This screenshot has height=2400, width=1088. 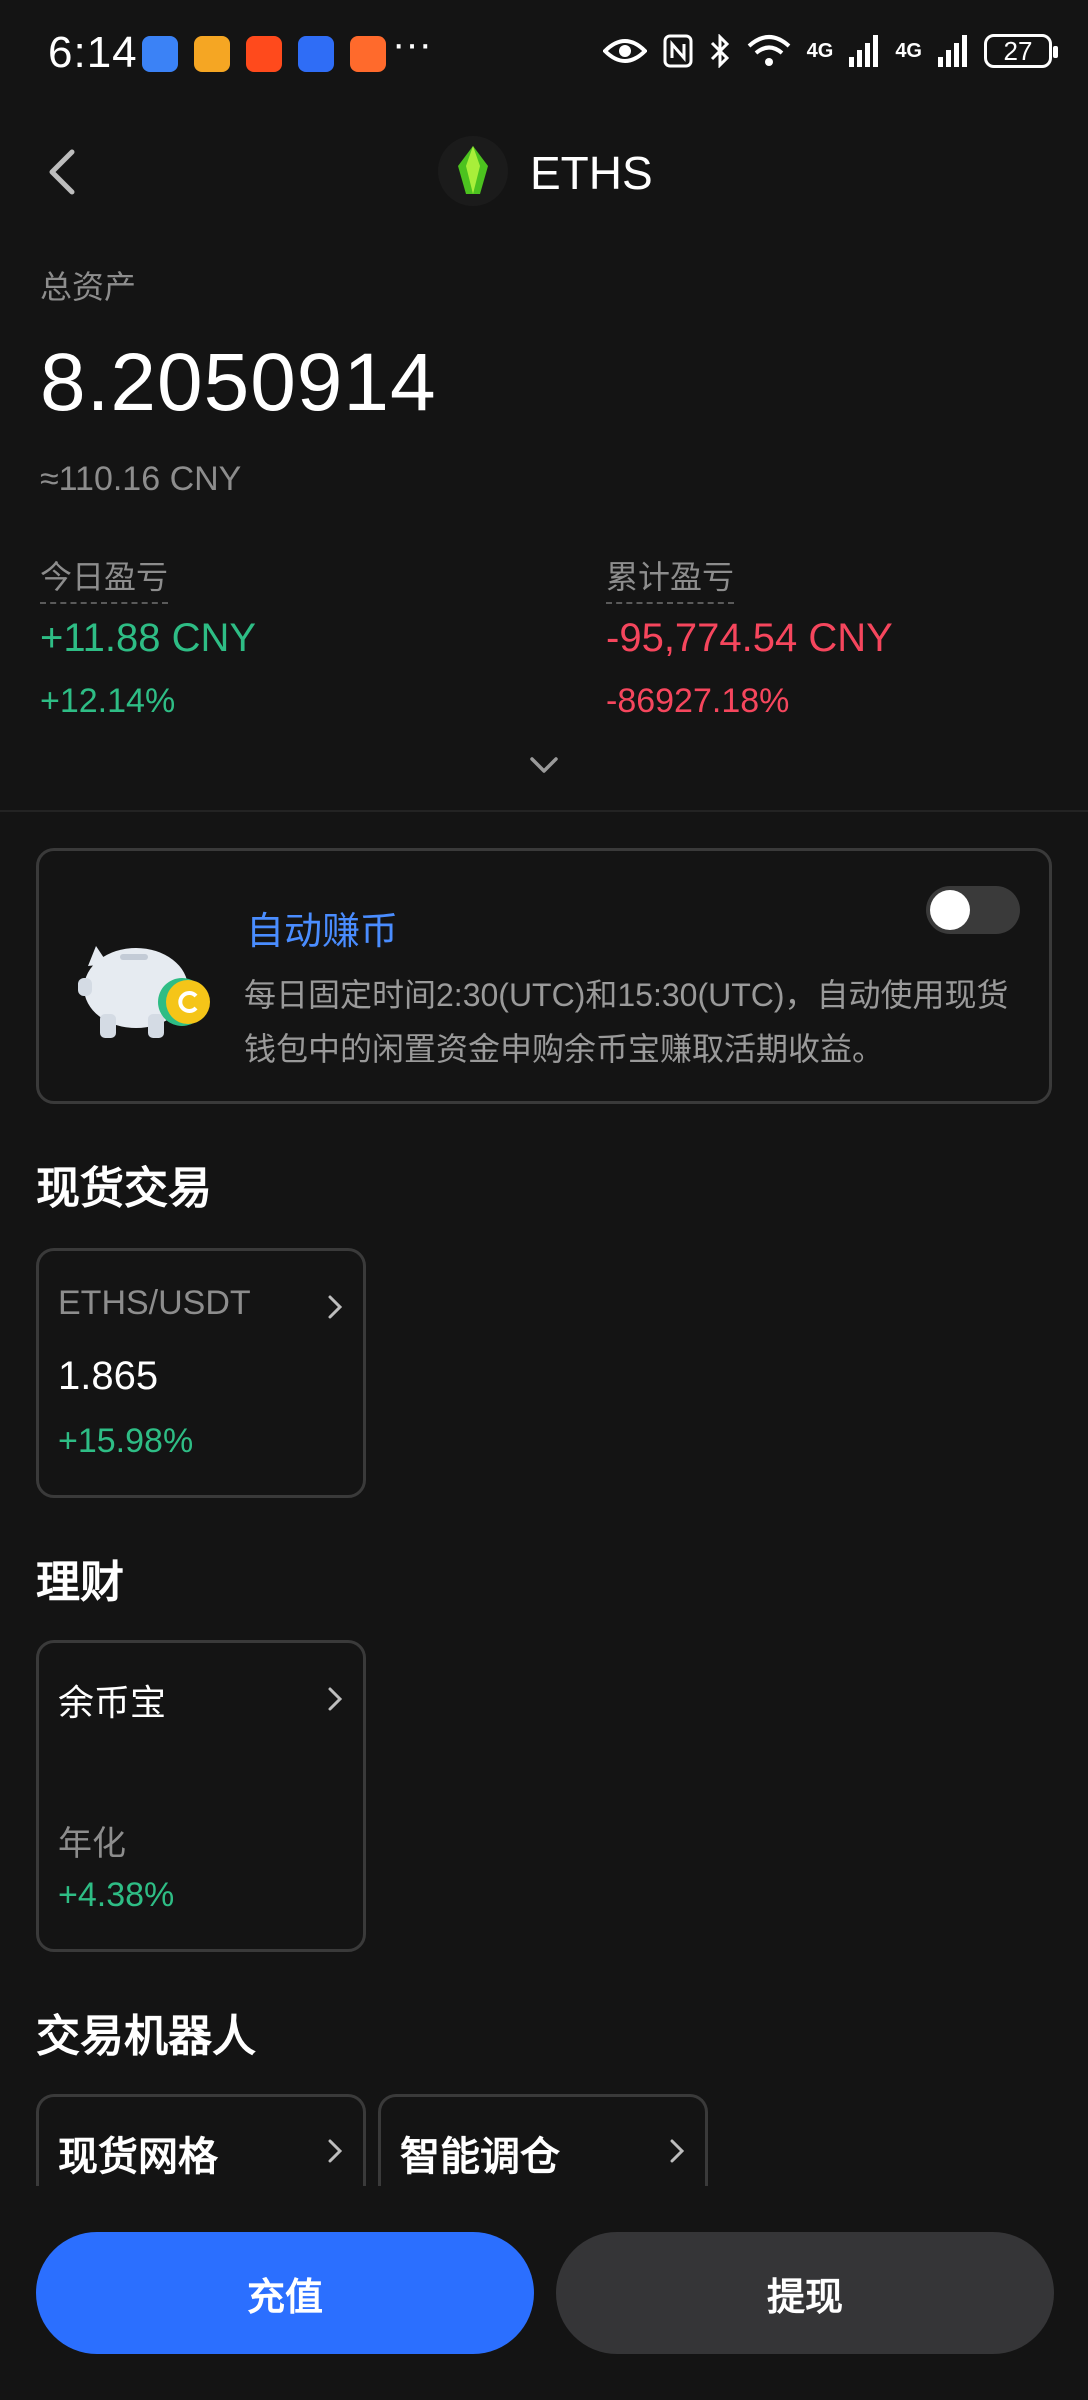 I want to click on taobao-app-icon, so click(x=264, y=54).